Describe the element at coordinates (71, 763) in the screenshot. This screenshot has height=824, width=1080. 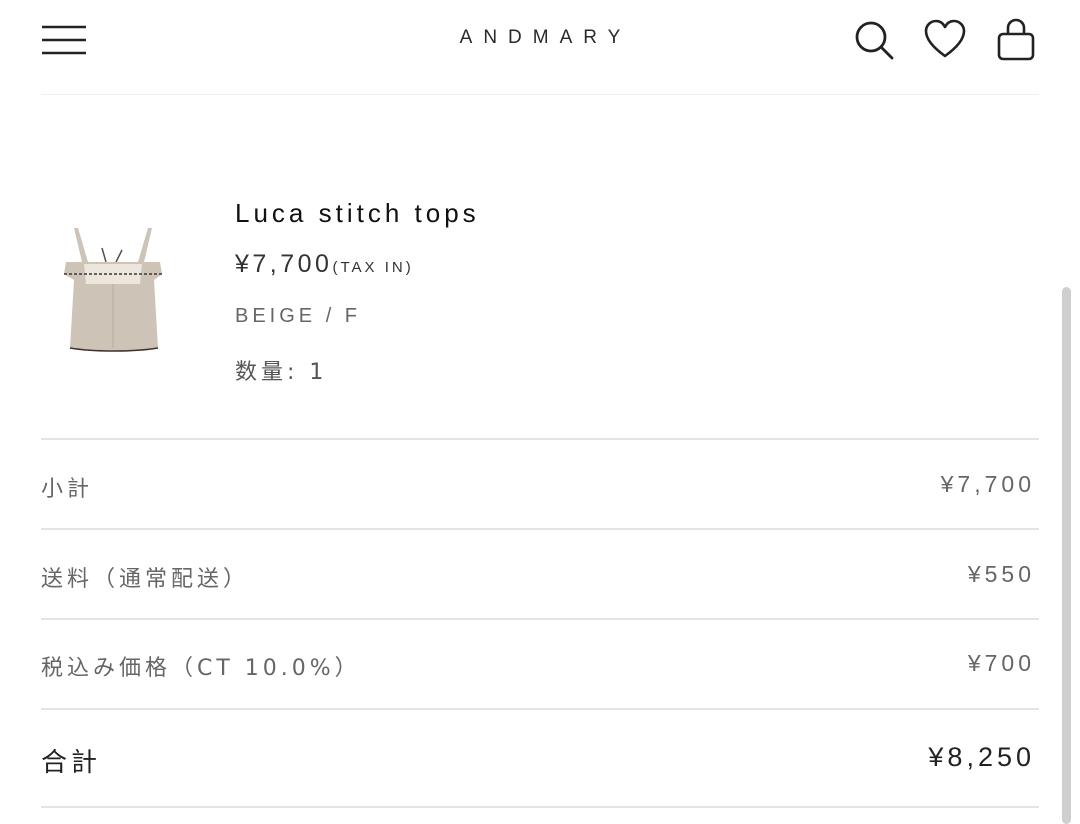
I see `total-label: 合計` at that location.